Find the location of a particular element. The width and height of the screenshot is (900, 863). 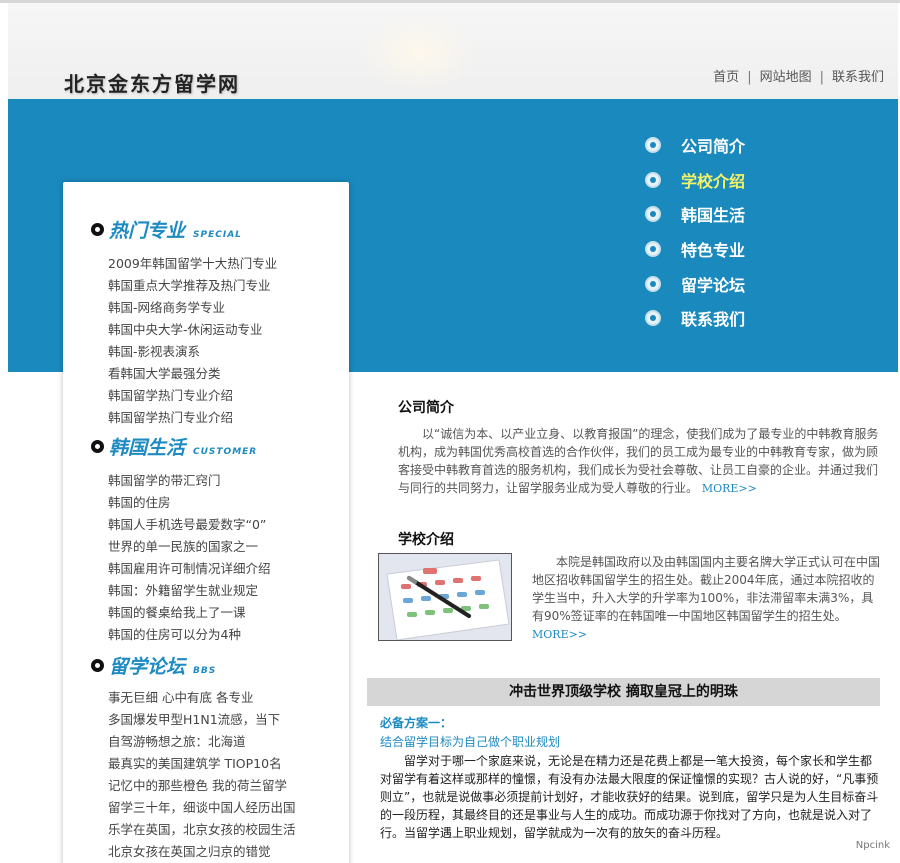

school-more-link: MORE>> is located at coordinates (559, 634).